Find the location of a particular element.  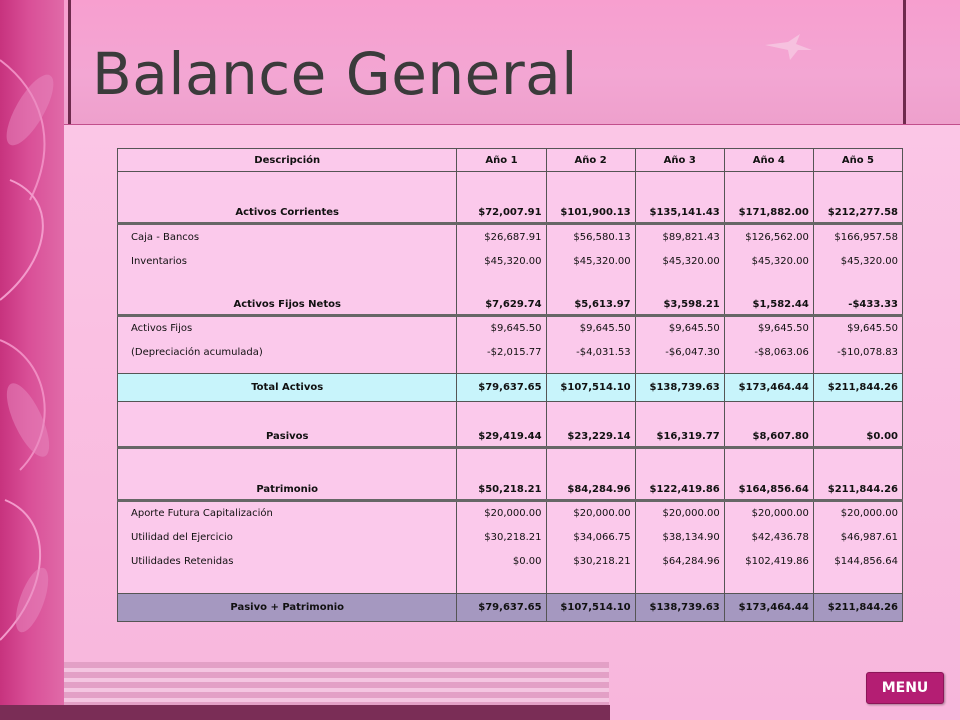

value-cell: $7,629.74 is located at coordinates (501, 295).